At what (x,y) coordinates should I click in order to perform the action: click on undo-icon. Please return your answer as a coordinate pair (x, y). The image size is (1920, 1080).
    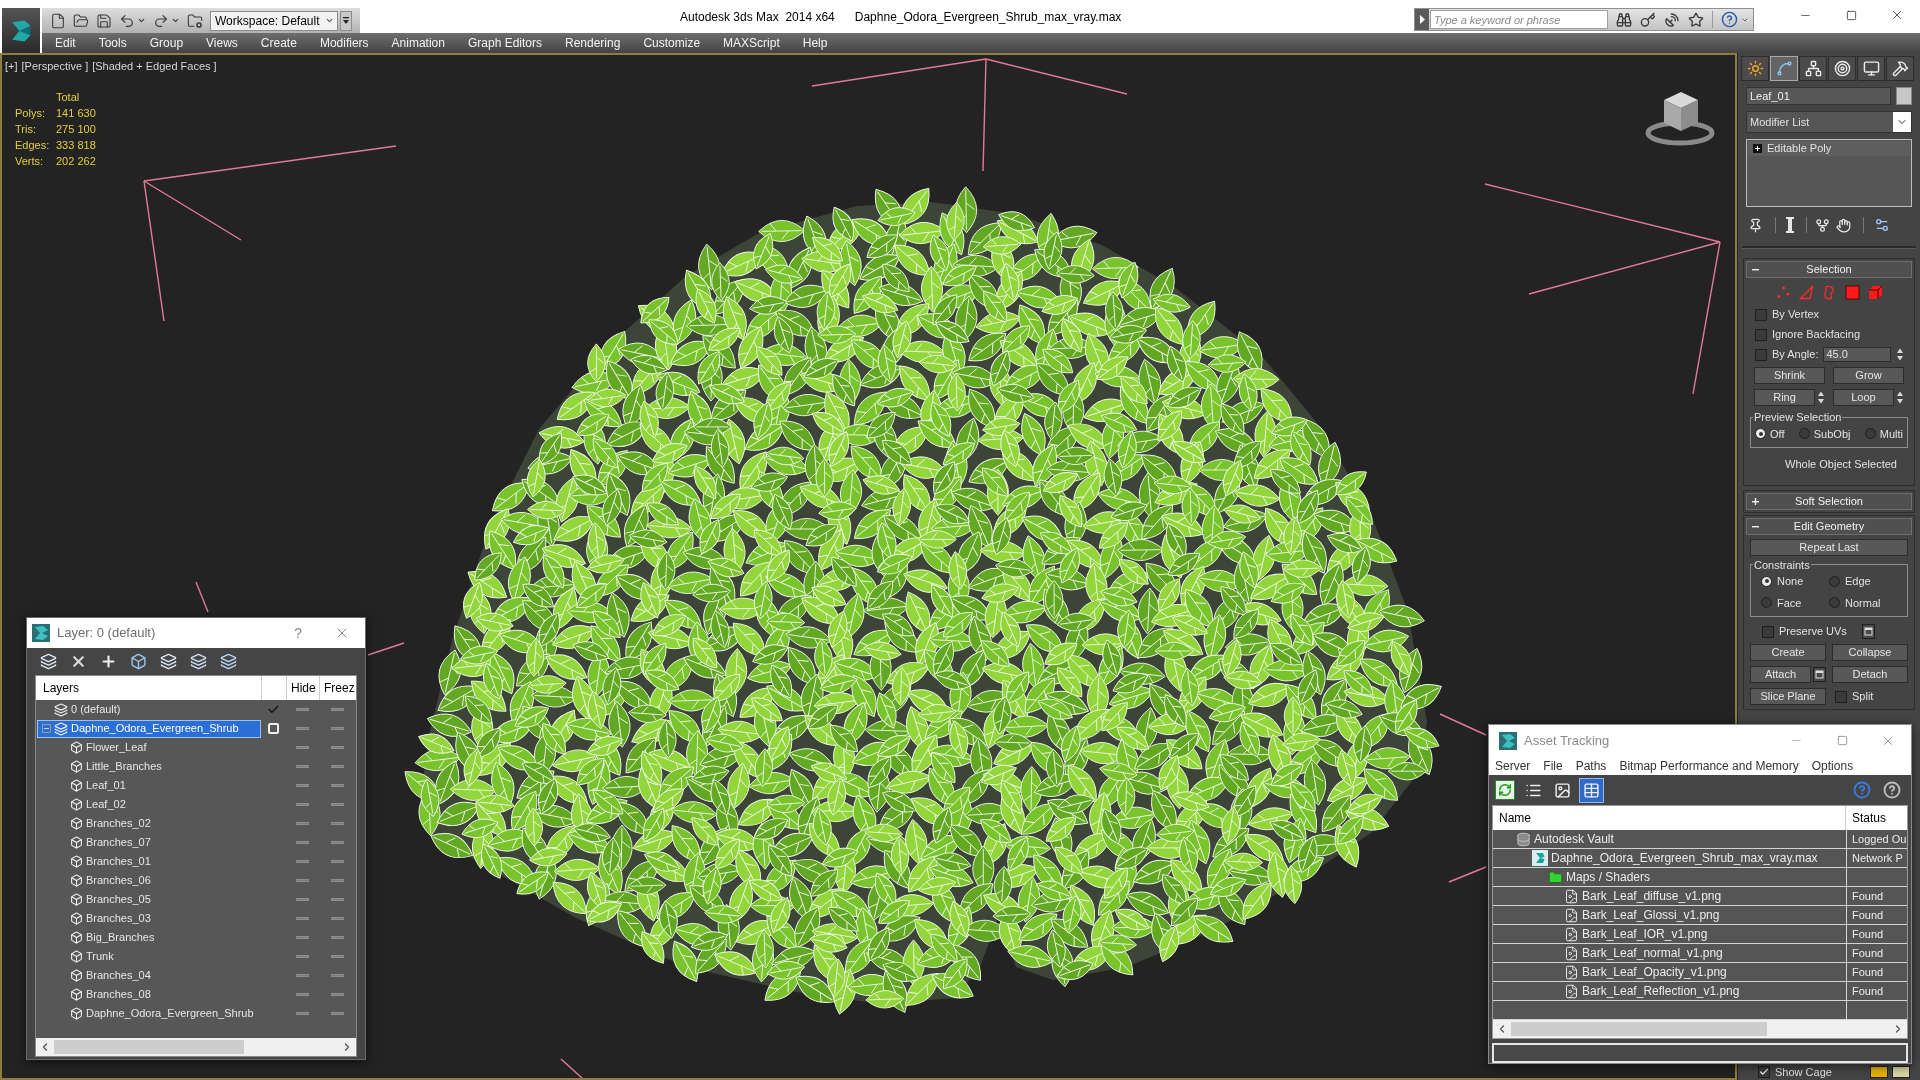
    Looking at the image, I should click on (127, 20).